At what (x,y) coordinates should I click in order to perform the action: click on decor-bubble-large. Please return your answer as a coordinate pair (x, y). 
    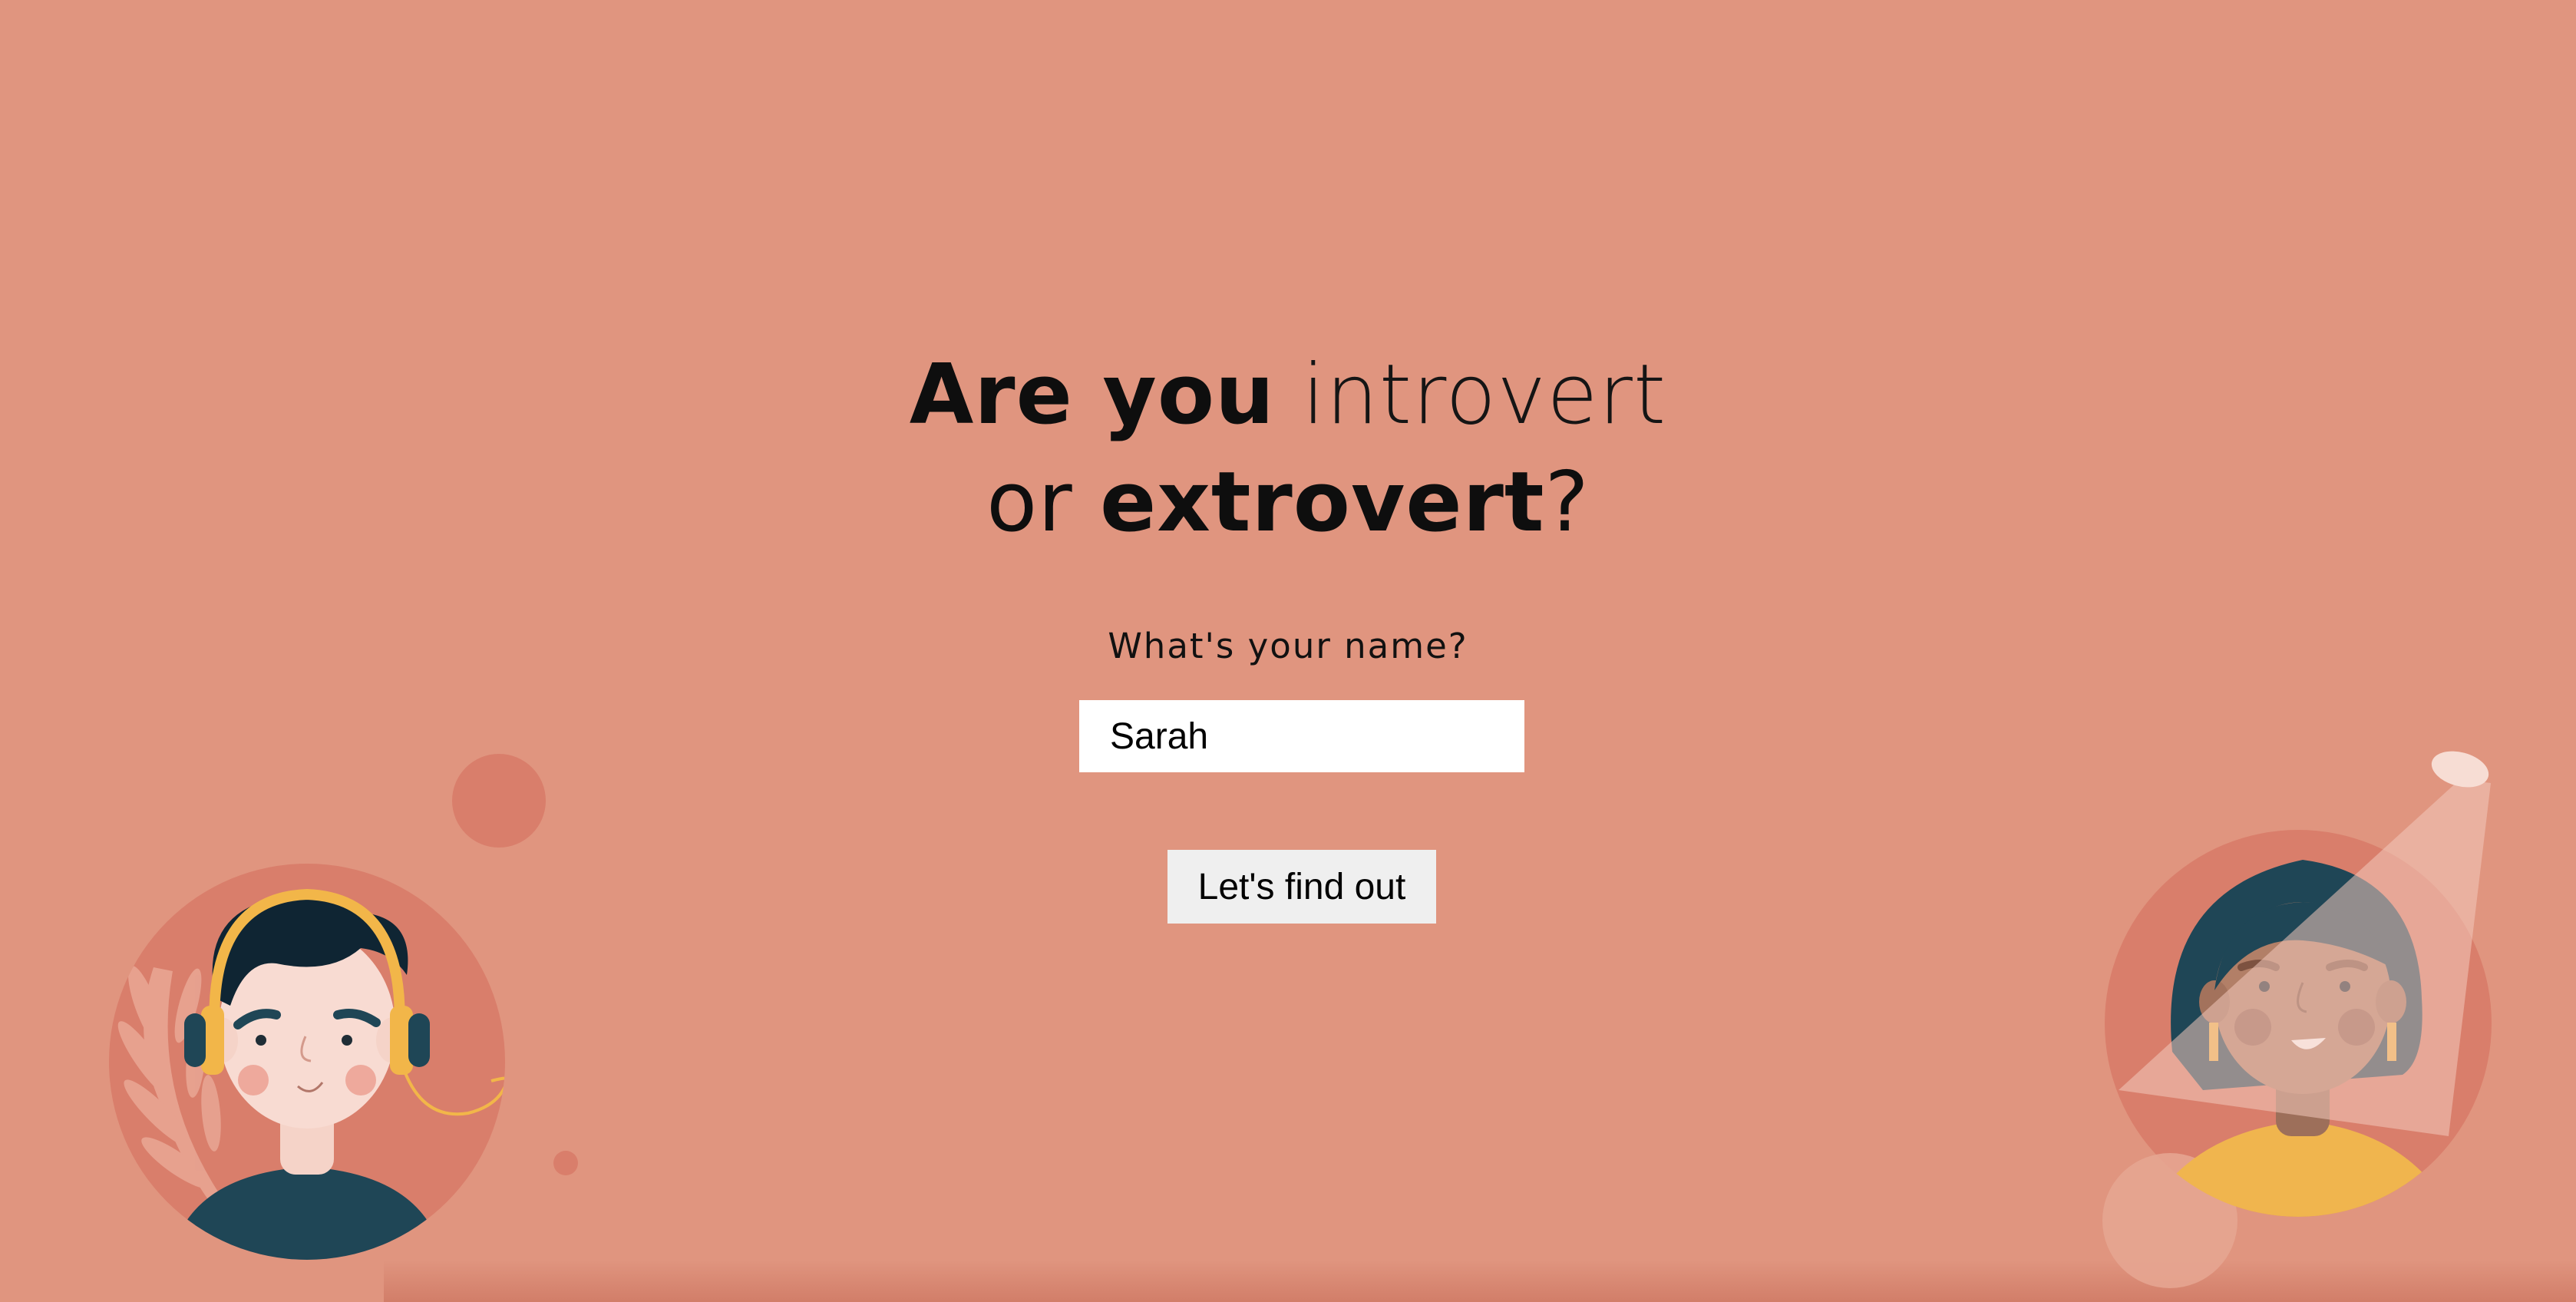
    Looking at the image, I should click on (499, 801).